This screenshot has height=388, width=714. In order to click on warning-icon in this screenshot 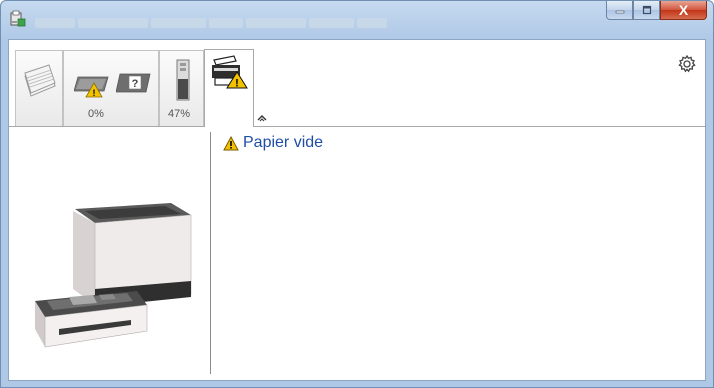, I will do `click(231, 142)`.